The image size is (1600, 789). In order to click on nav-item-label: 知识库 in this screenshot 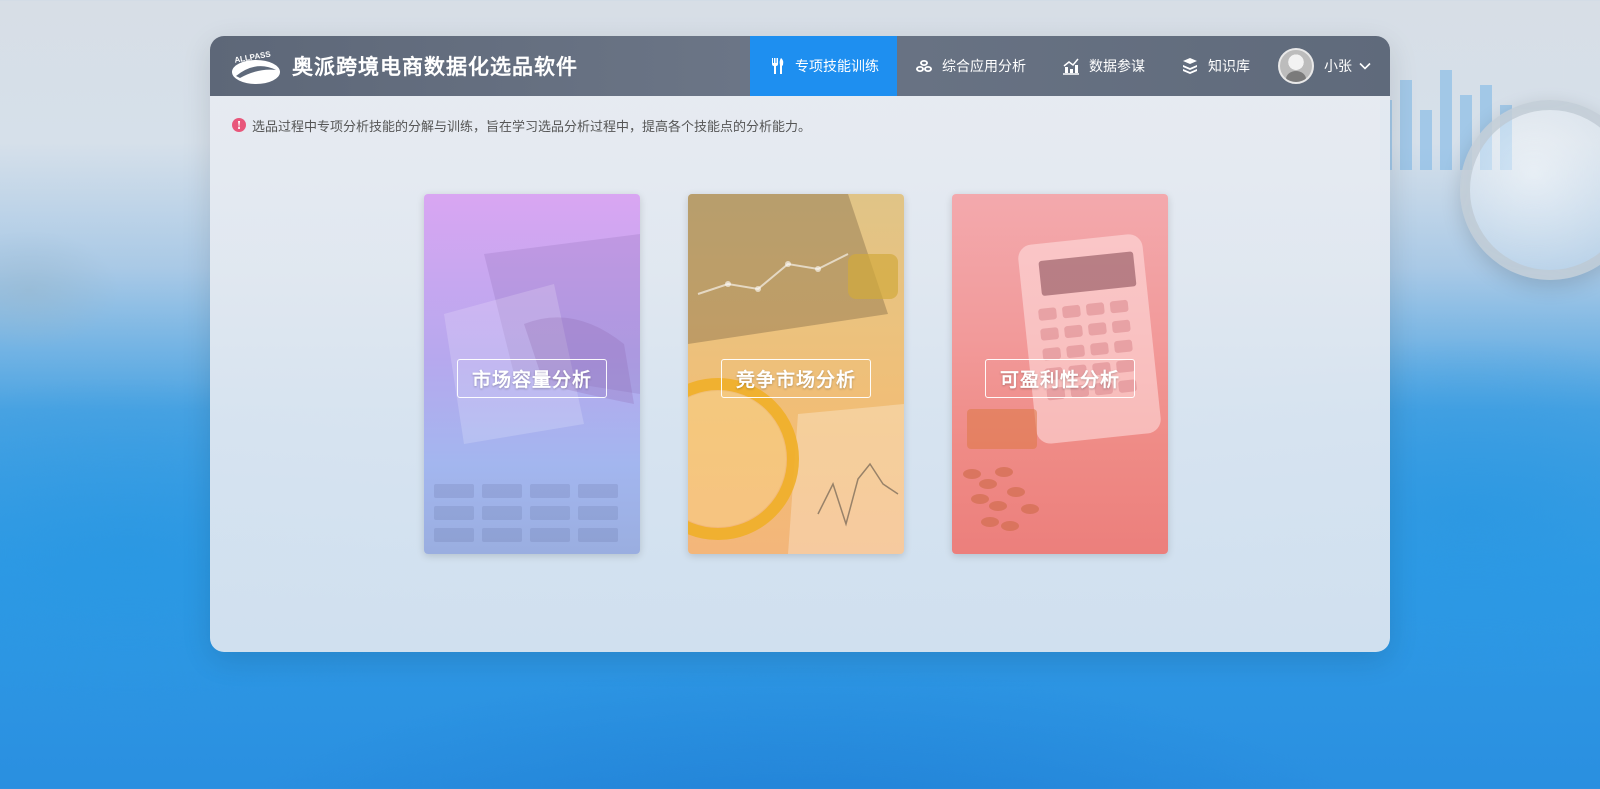, I will do `click(1229, 67)`.